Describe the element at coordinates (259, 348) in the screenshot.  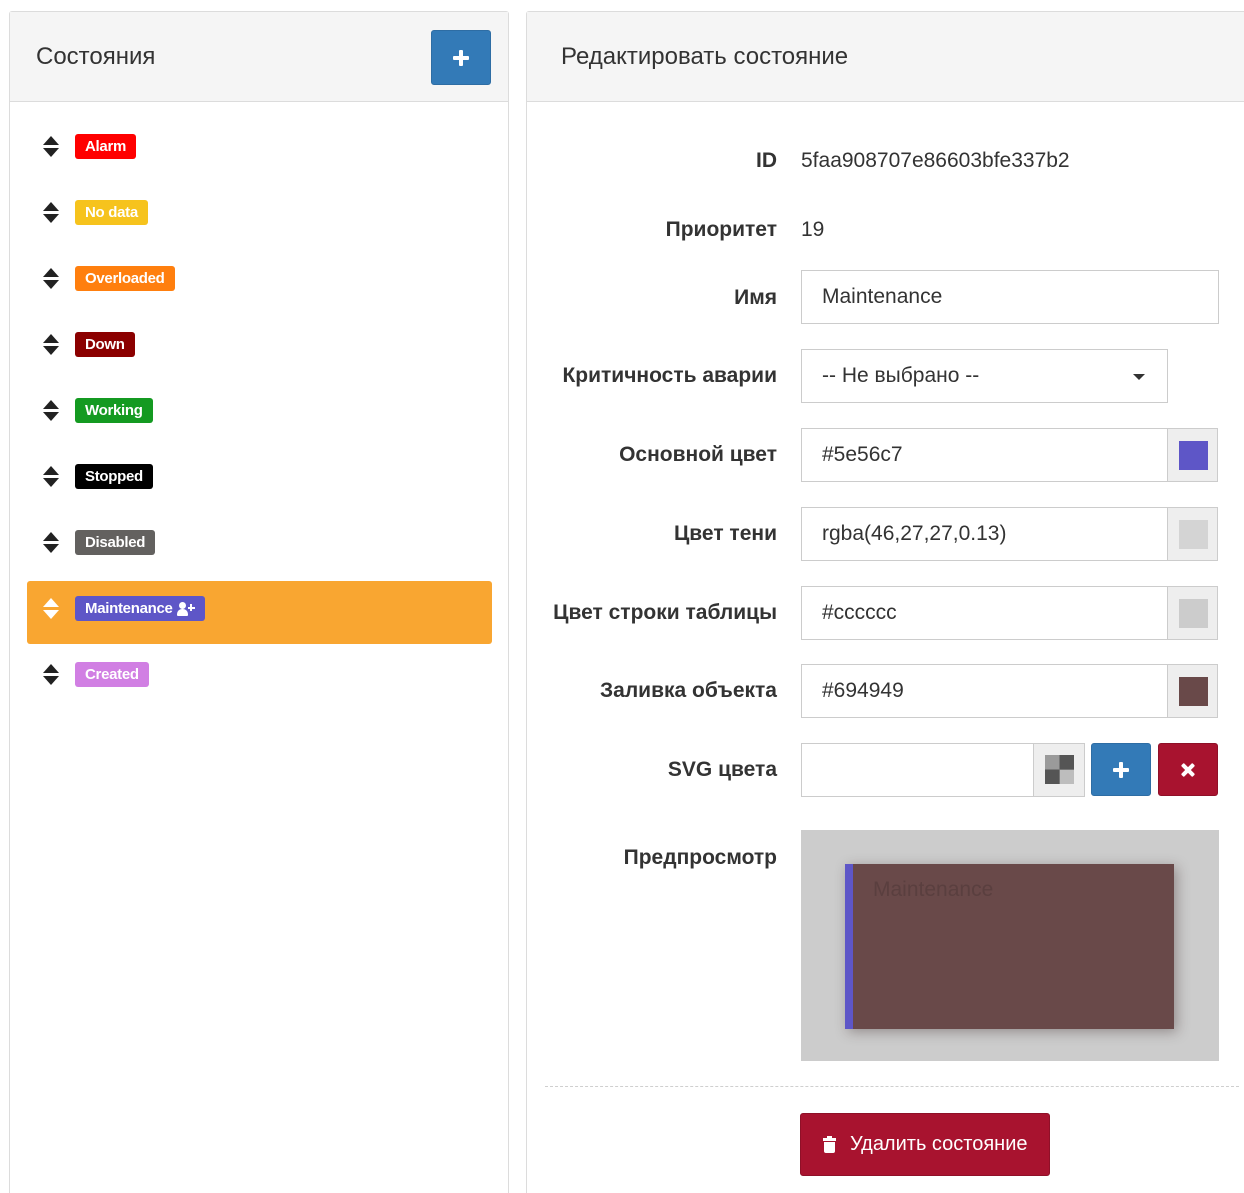
I see `state-item-down: Down` at that location.